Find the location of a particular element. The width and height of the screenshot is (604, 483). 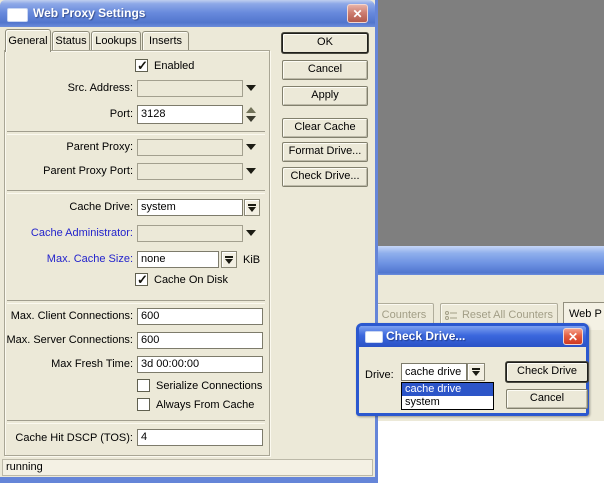

cache-administrator-field is located at coordinates (190, 233).